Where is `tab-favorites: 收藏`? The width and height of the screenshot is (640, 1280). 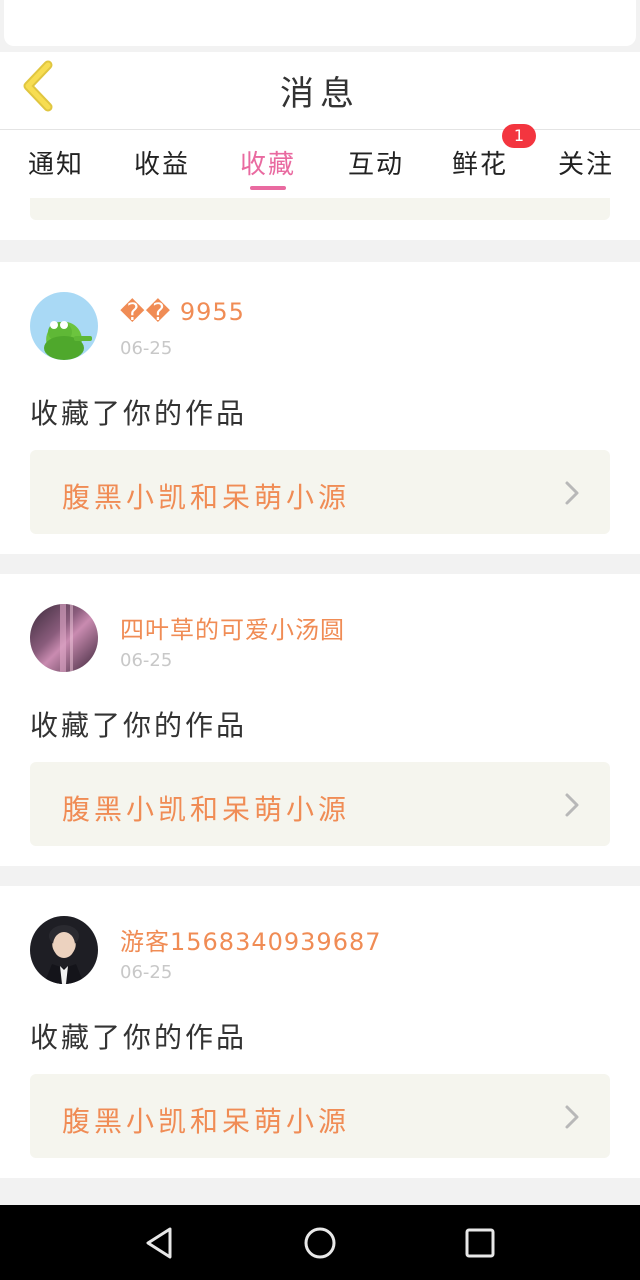
tab-favorites: 收藏 is located at coordinates (268, 166).